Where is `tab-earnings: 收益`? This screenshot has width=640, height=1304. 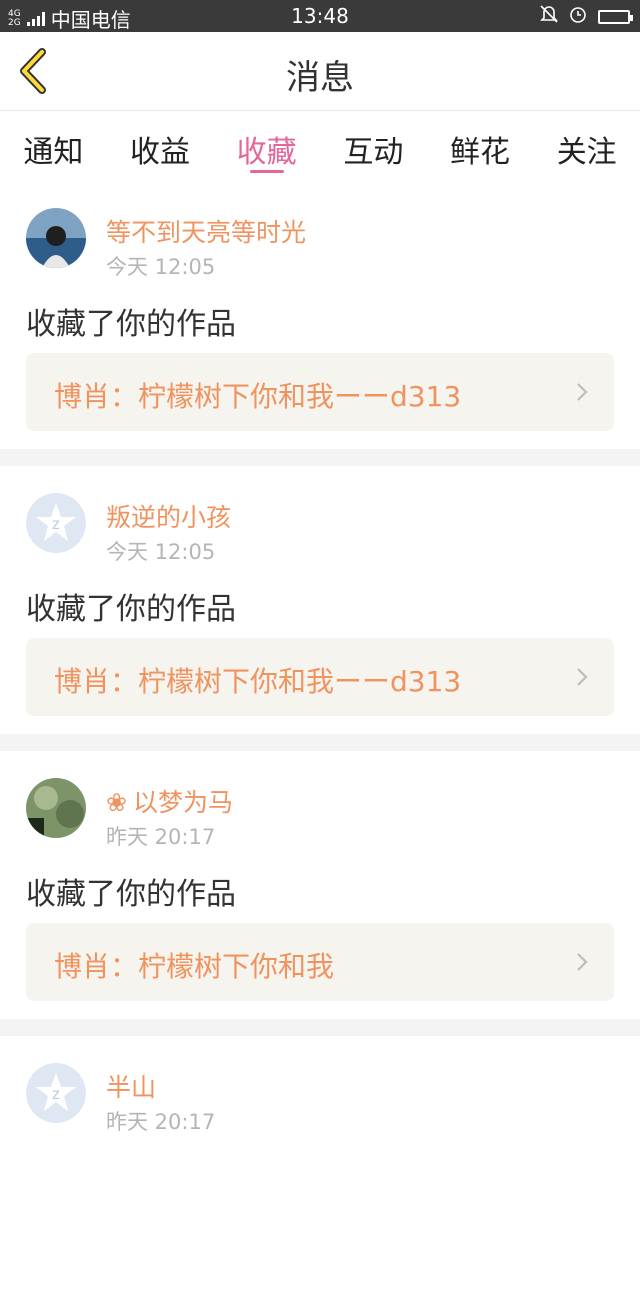
tab-earnings: 收益 is located at coordinates (160, 146).